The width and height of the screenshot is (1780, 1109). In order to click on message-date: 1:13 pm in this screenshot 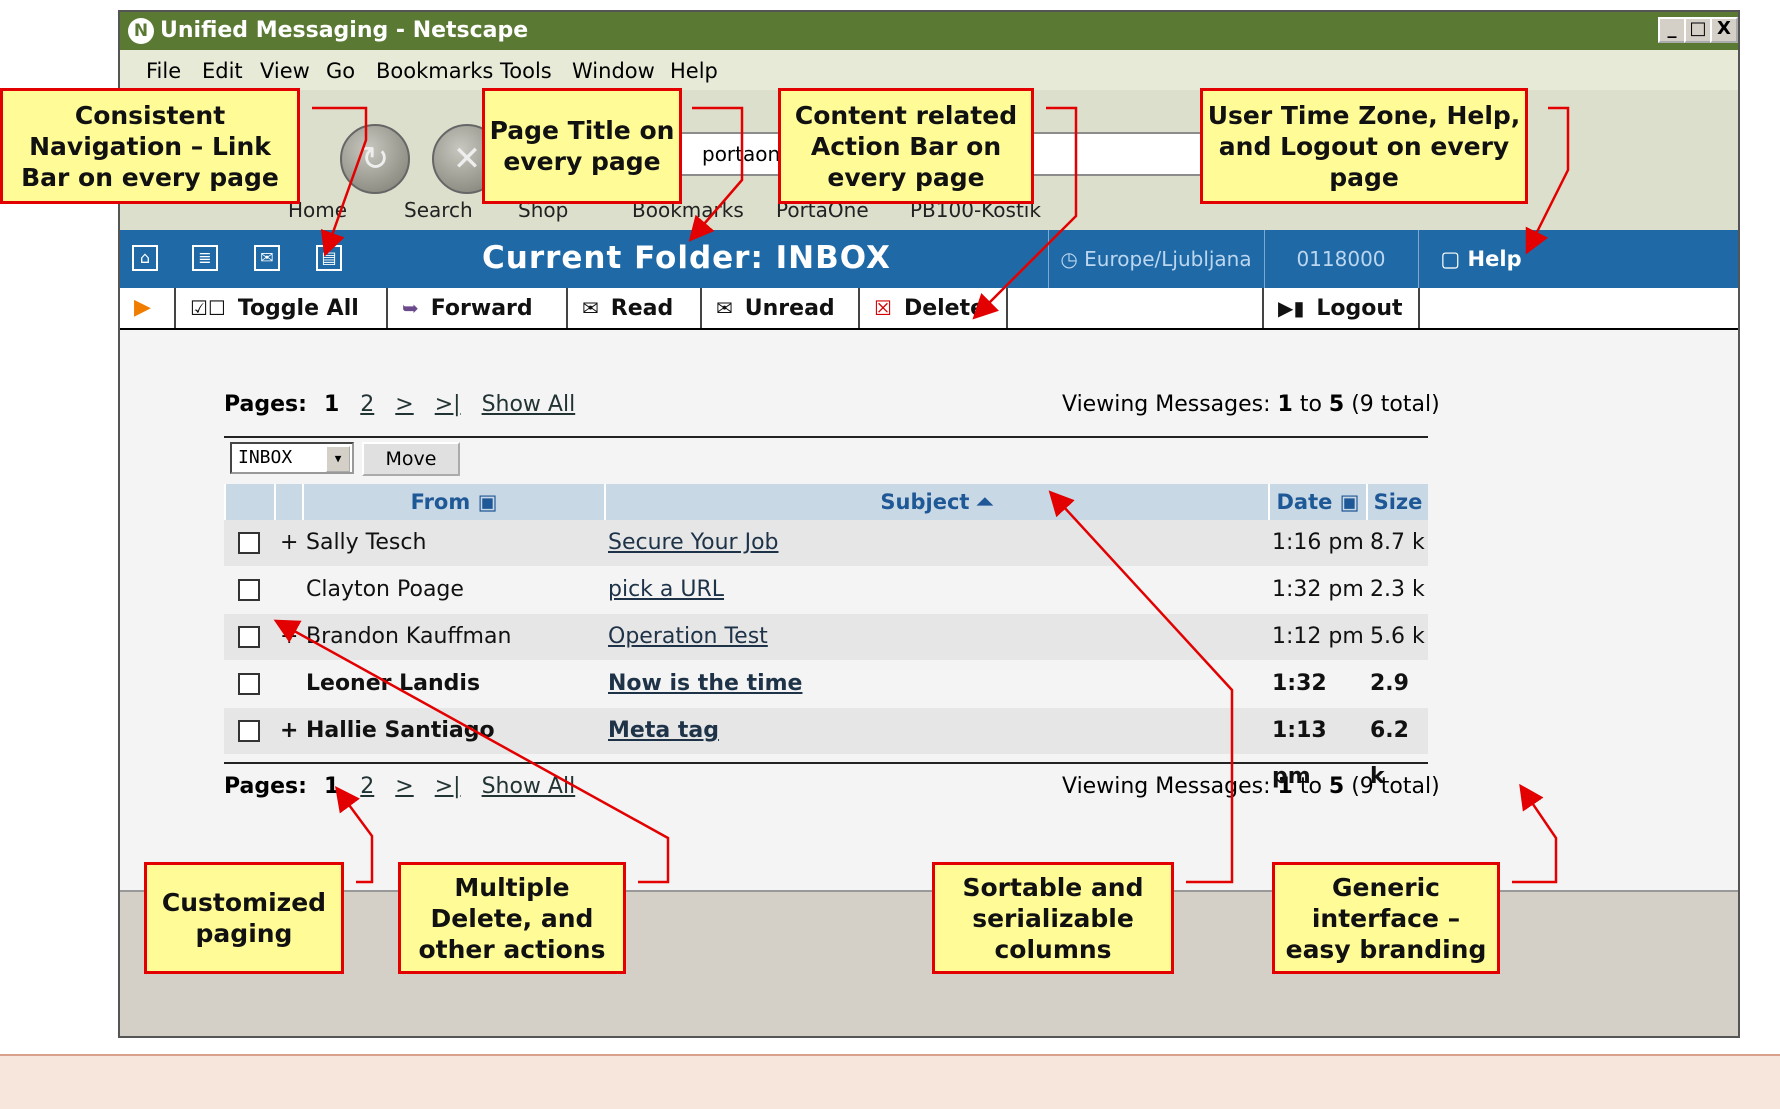, I will do `click(1299, 753)`.